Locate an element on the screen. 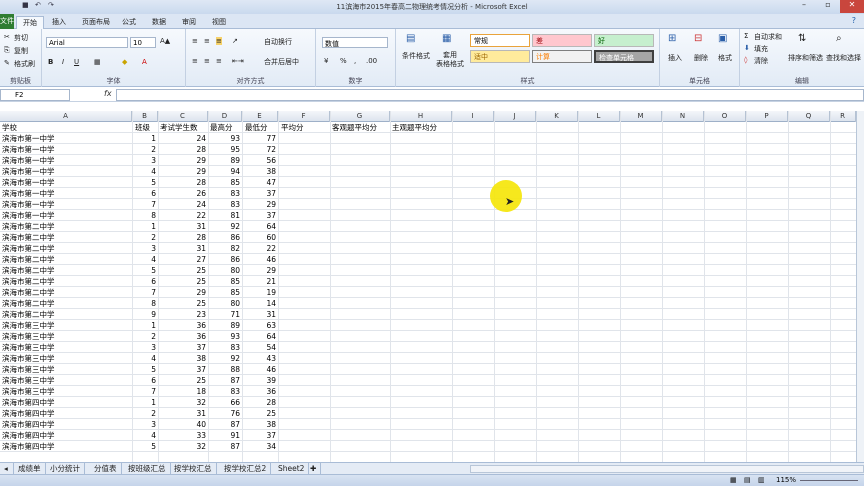  delete-cells-button: 删除 is located at coordinates (701, 58).